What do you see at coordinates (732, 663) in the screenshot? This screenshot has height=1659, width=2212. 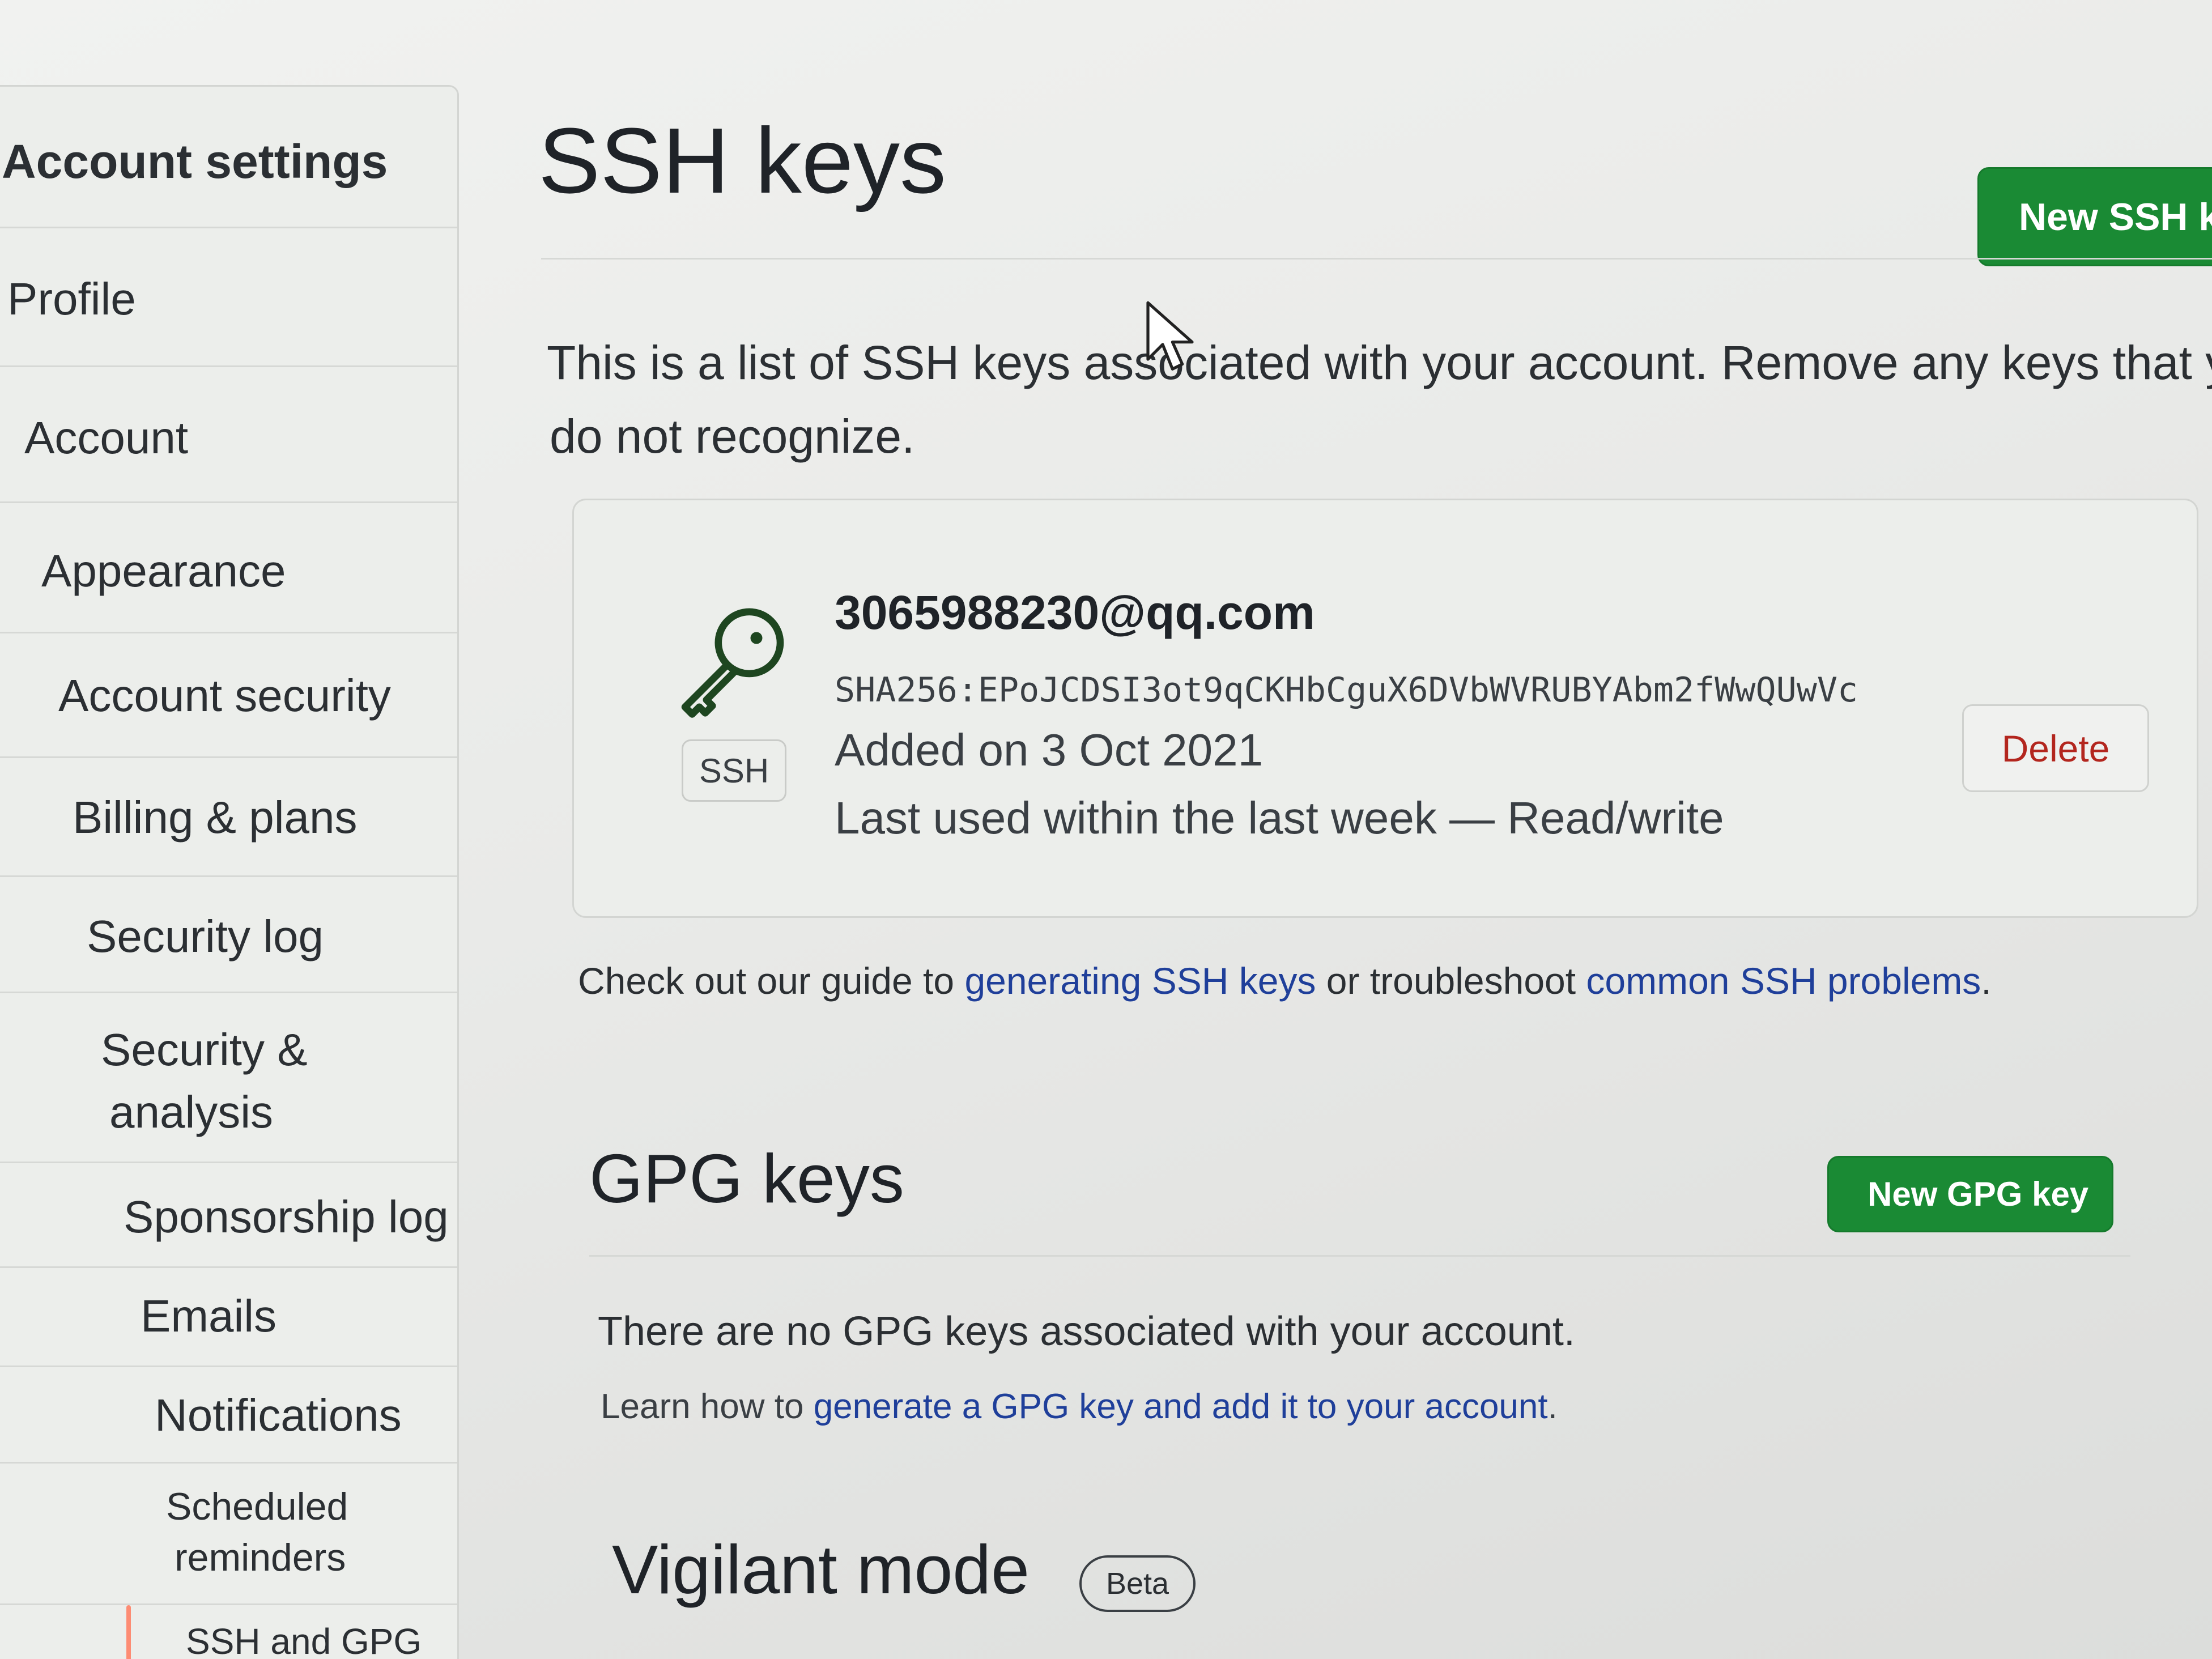 I see `key-icon` at bounding box center [732, 663].